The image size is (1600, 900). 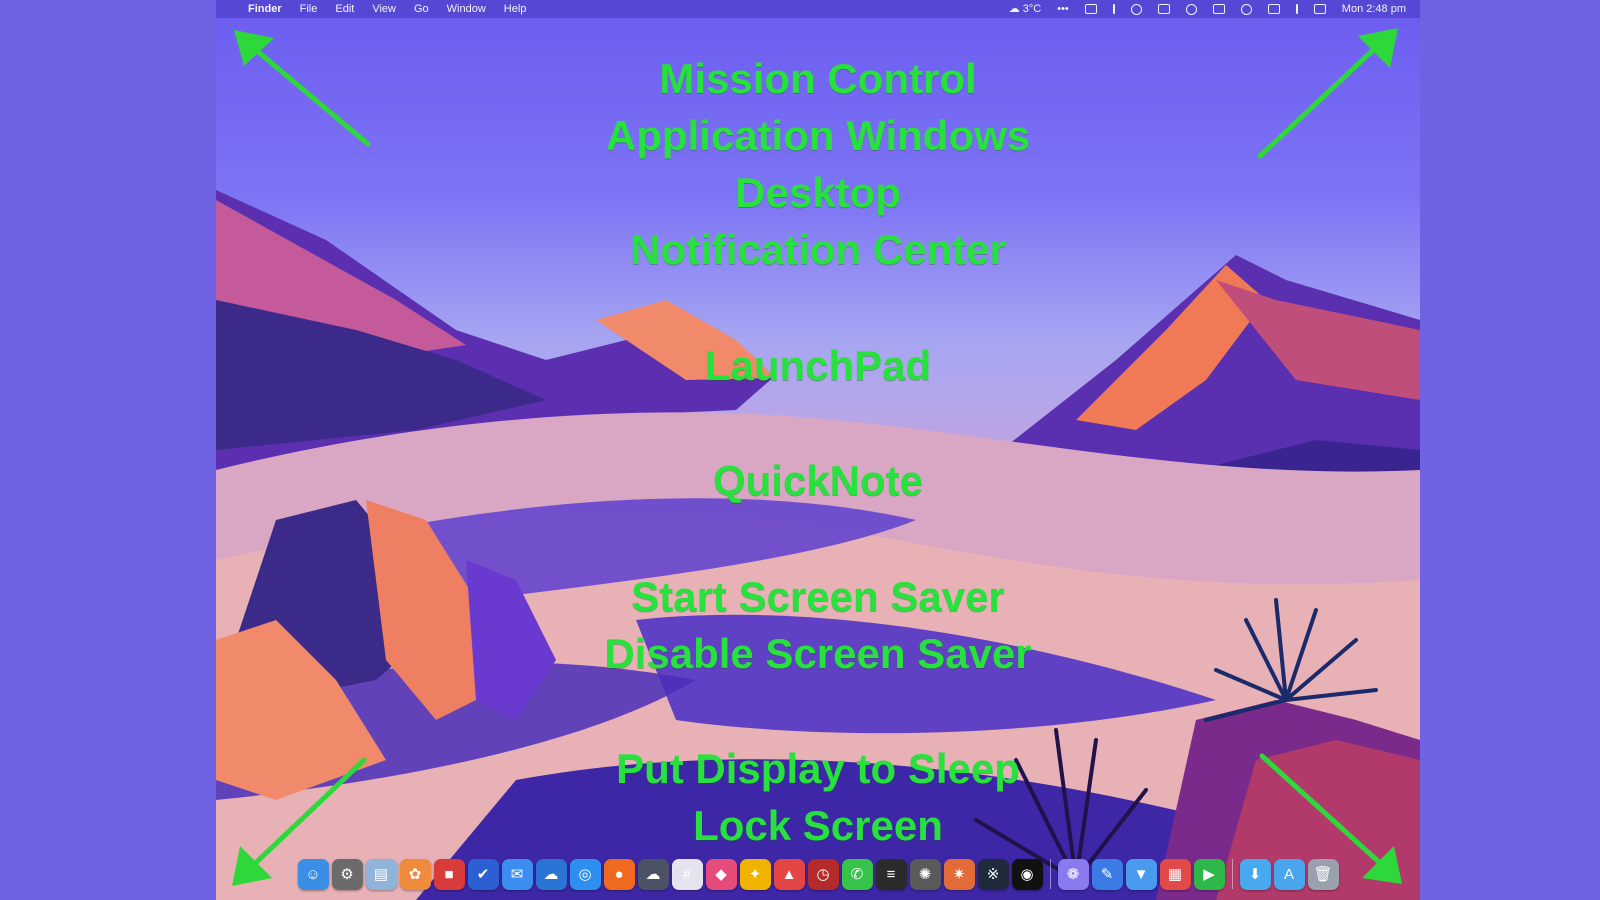 I want to click on wifi-icon, so click(x=1246, y=9).